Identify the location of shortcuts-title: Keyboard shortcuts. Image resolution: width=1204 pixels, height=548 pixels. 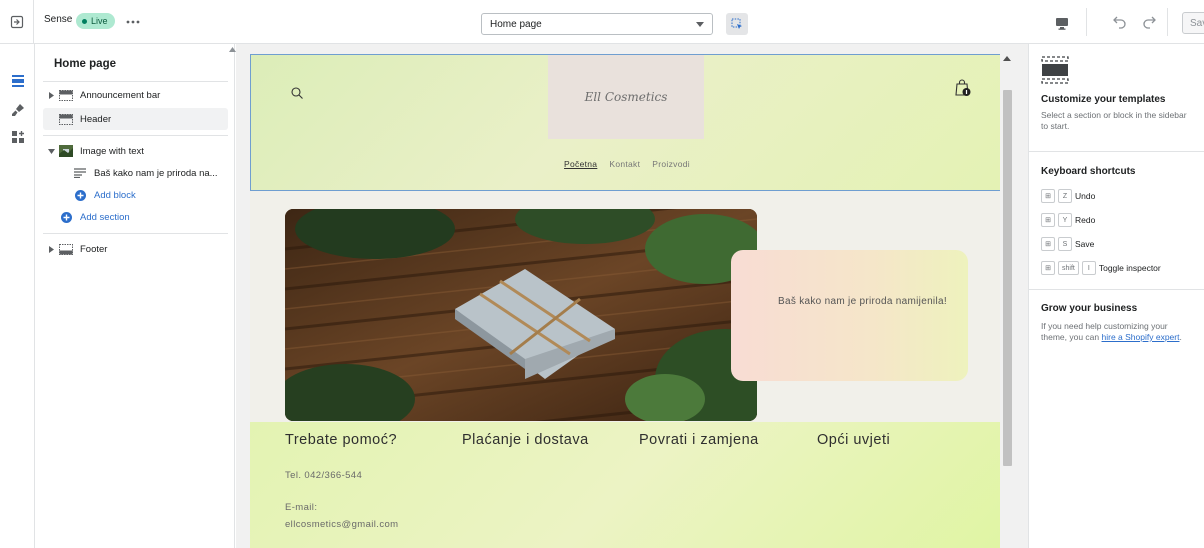
(1088, 171).